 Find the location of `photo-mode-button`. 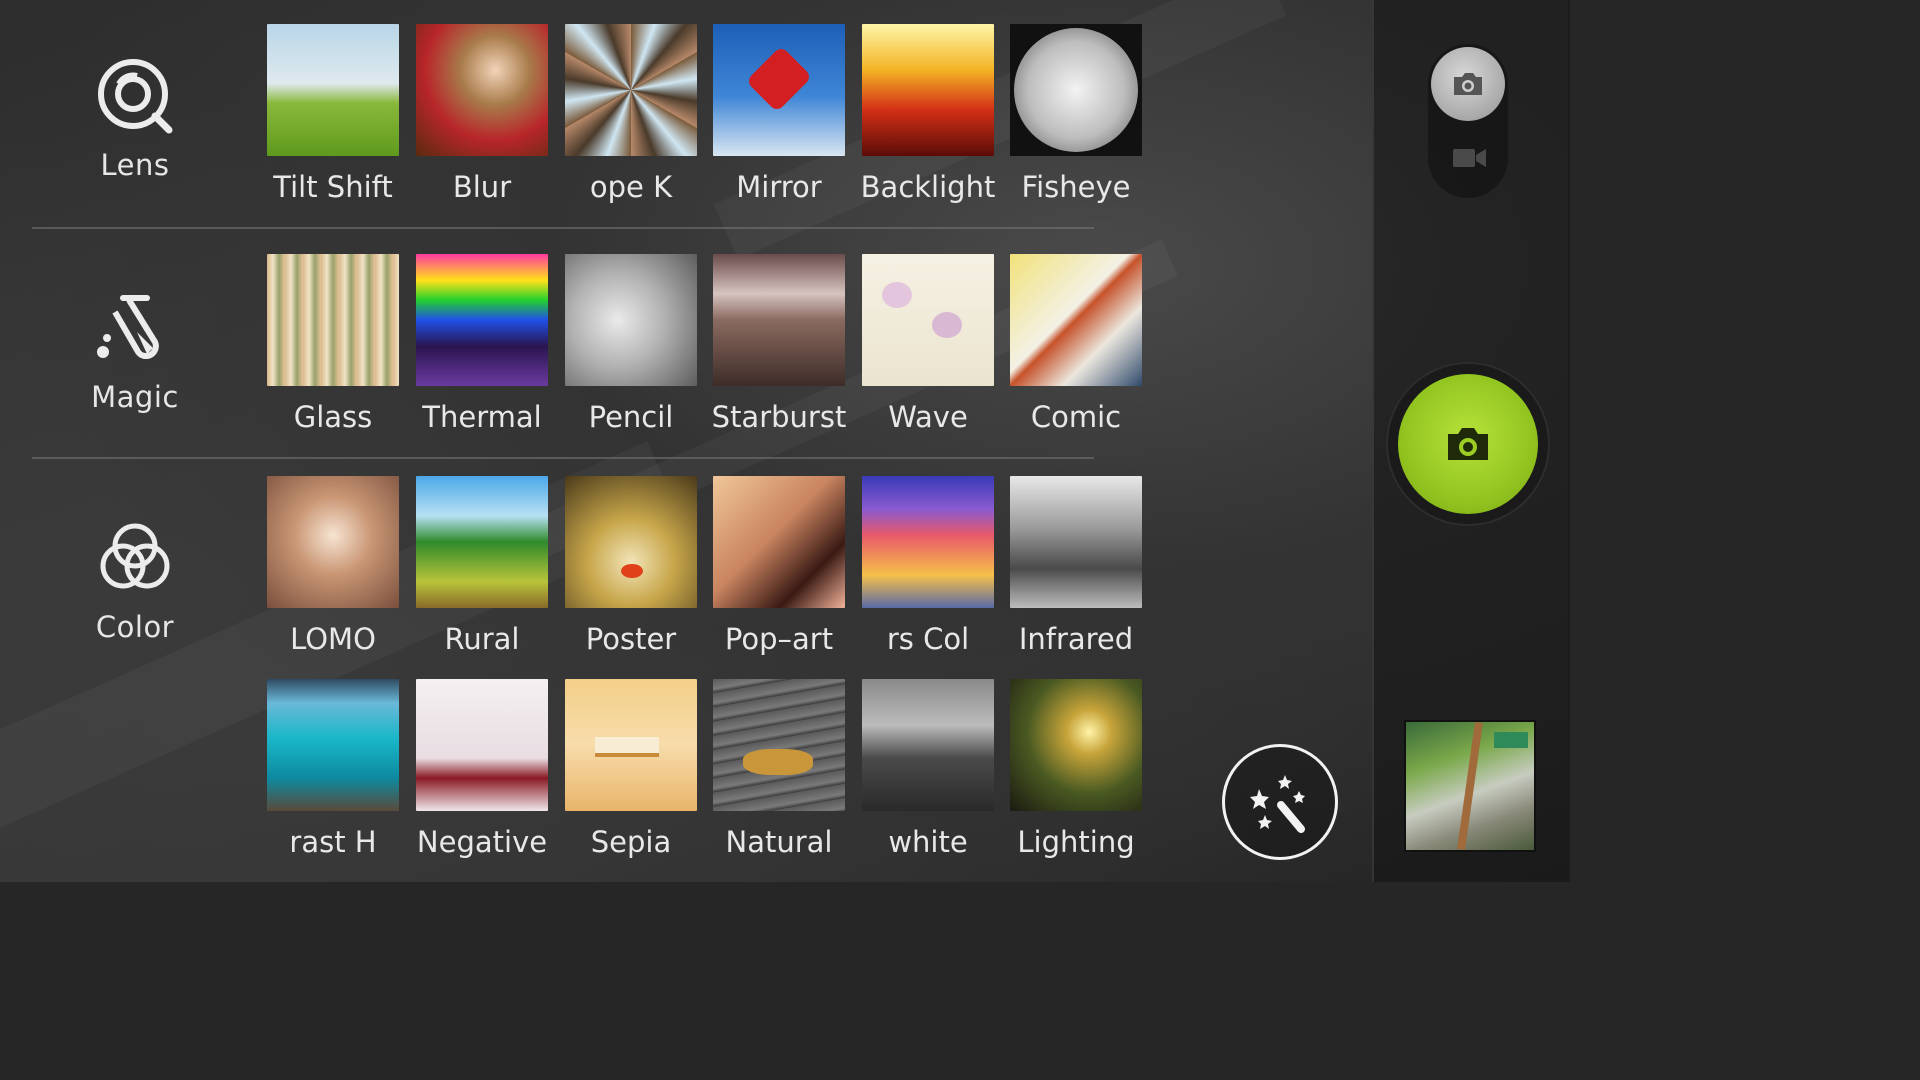

photo-mode-button is located at coordinates (1468, 84).